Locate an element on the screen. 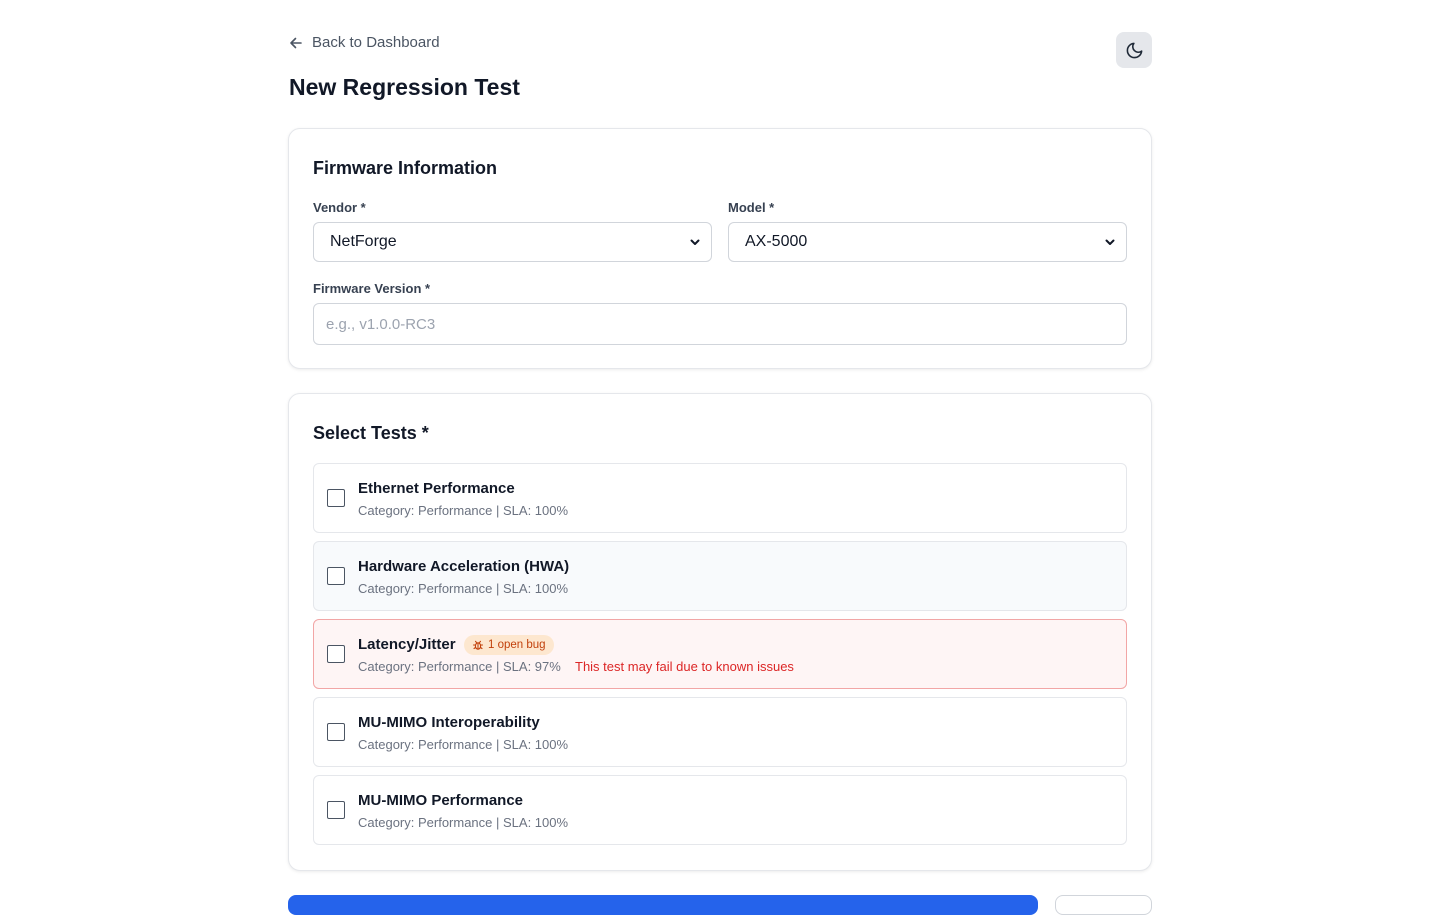  open-bug-badge: 1 open bug is located at coordinates (509, 645).